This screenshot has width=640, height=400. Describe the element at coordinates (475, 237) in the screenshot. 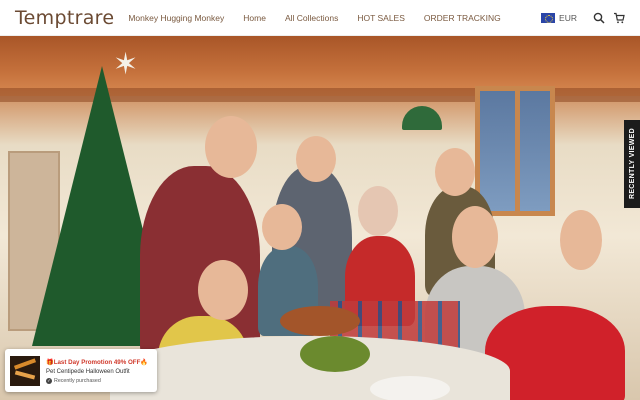

I see `person-girl-center-head` at that location.